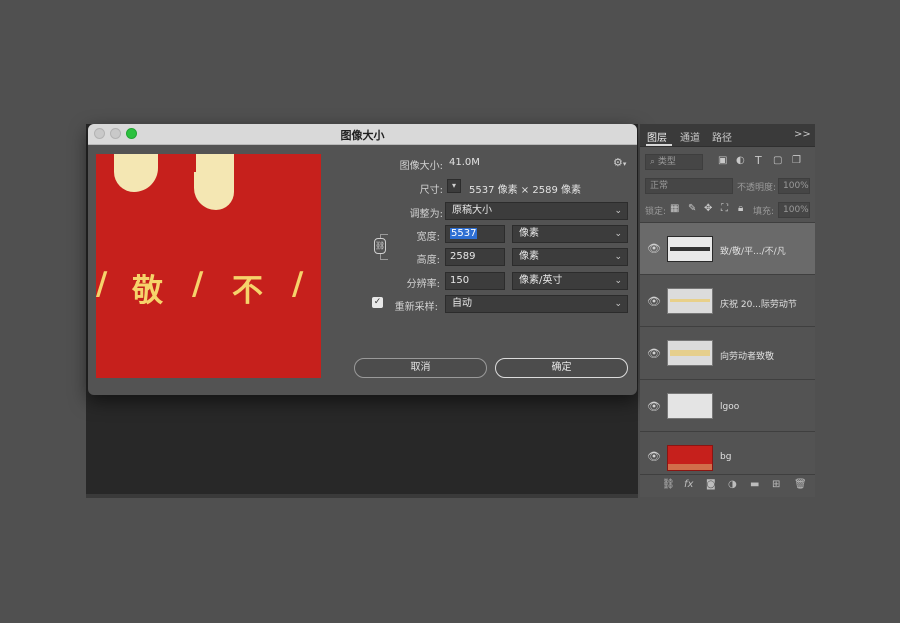 This screenshot has height=623, width=900. What do you see at coordinates (796, 160) in the screenshot?
I see `filter-smart-object-icon: ❐` at bounding box center [796, 160].